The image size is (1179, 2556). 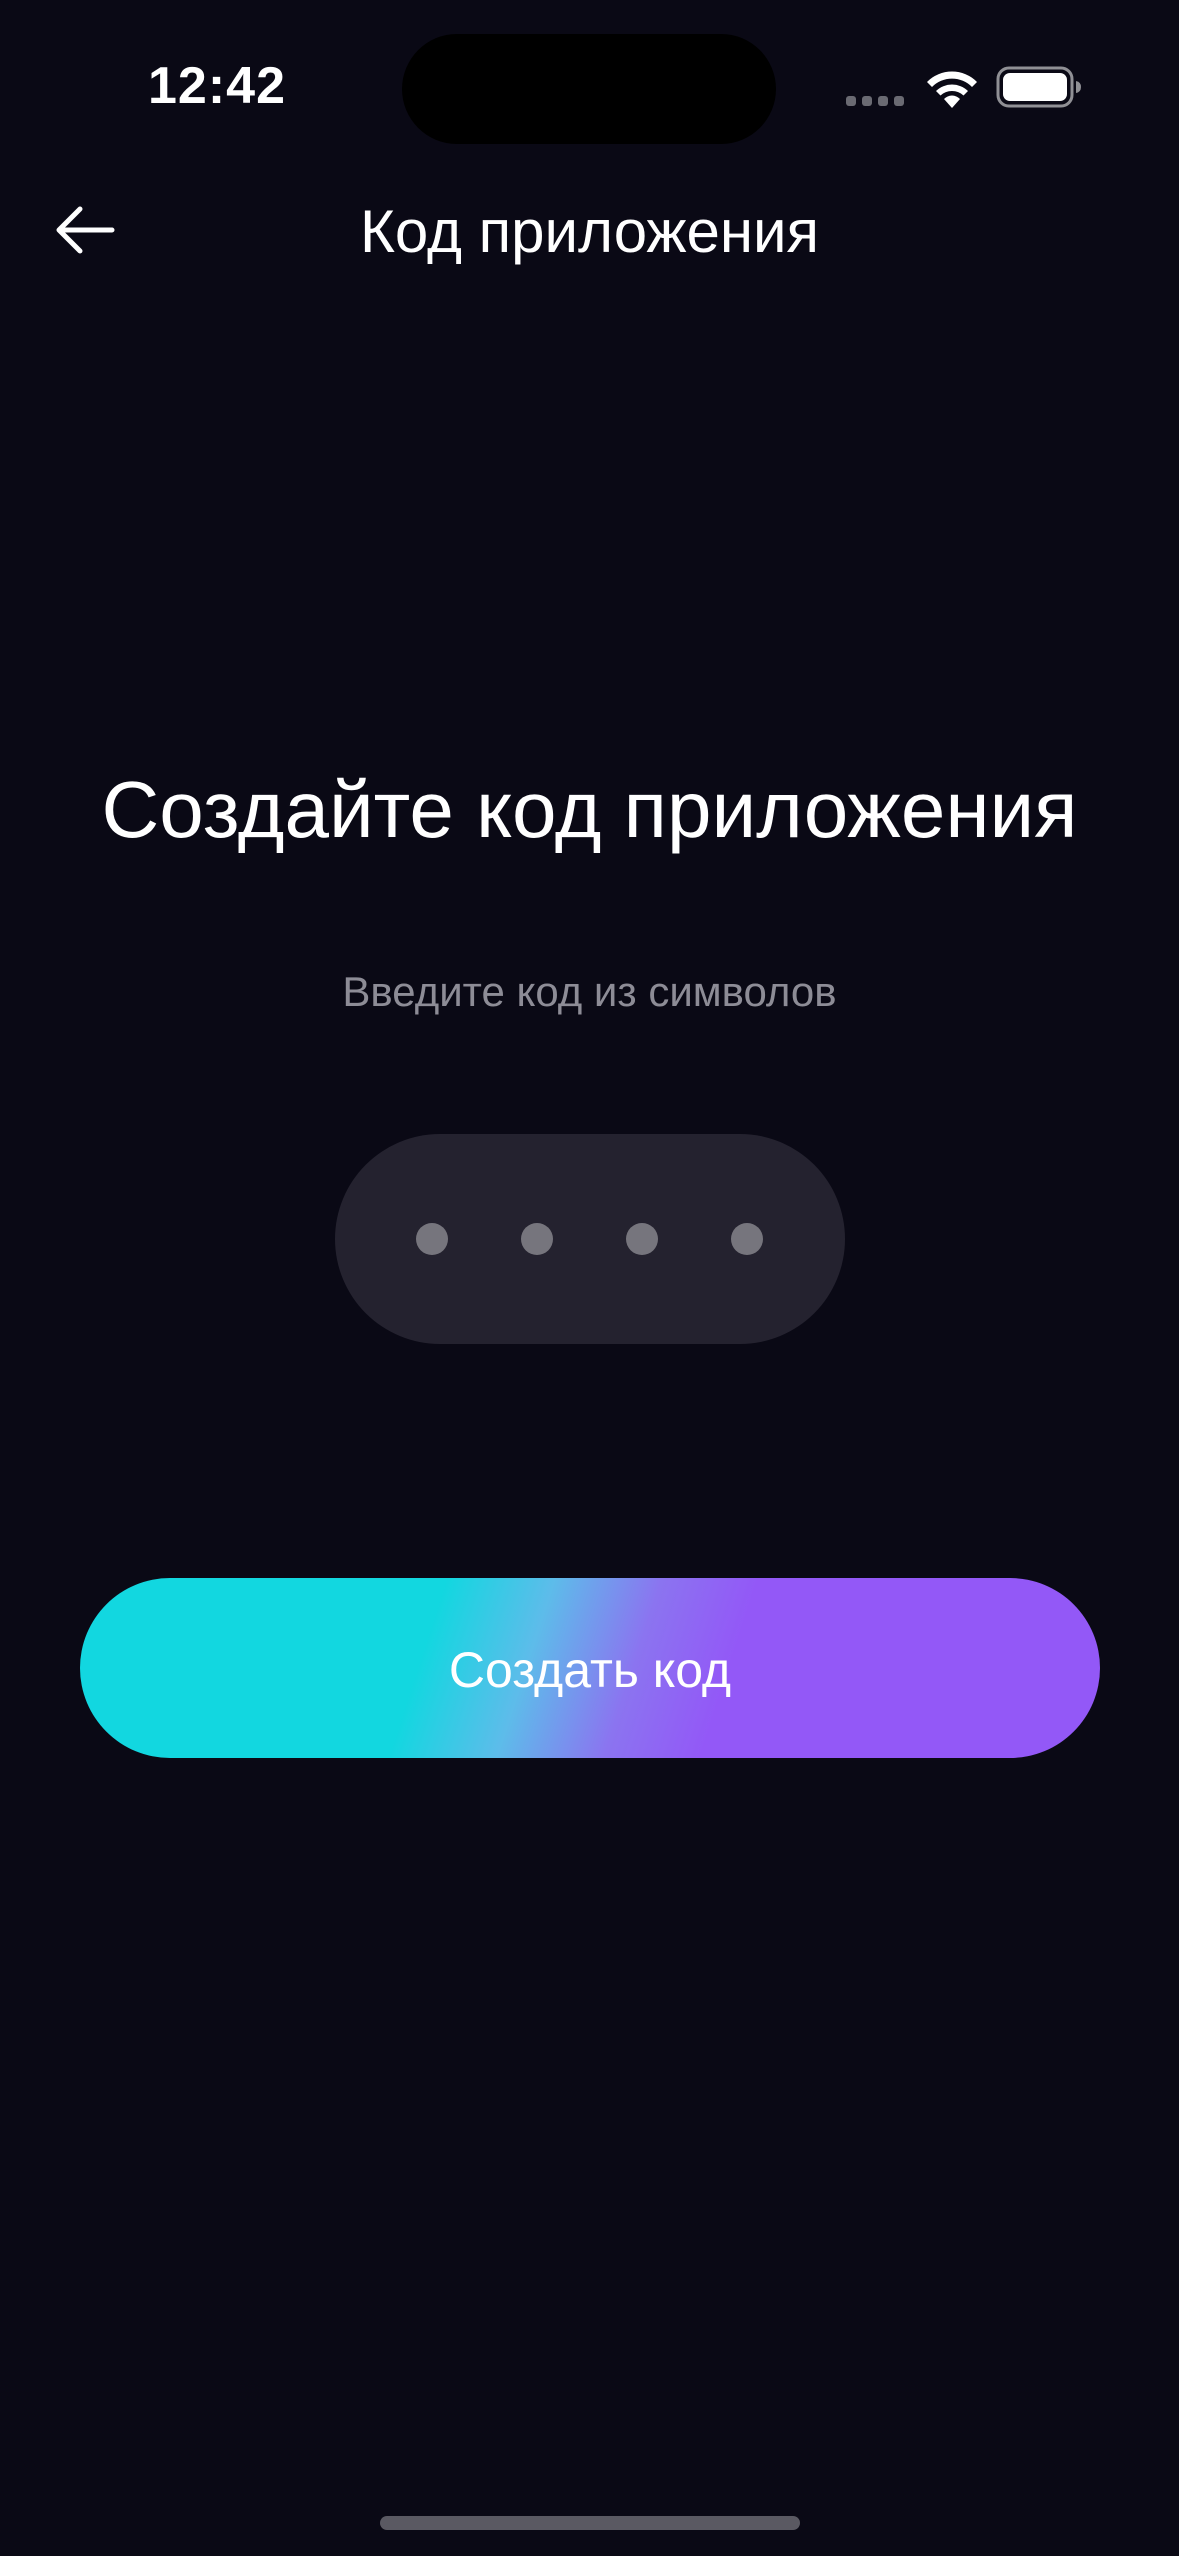 I want to click on create-code-button-label: Создать код, so click(x=590, y=1670).